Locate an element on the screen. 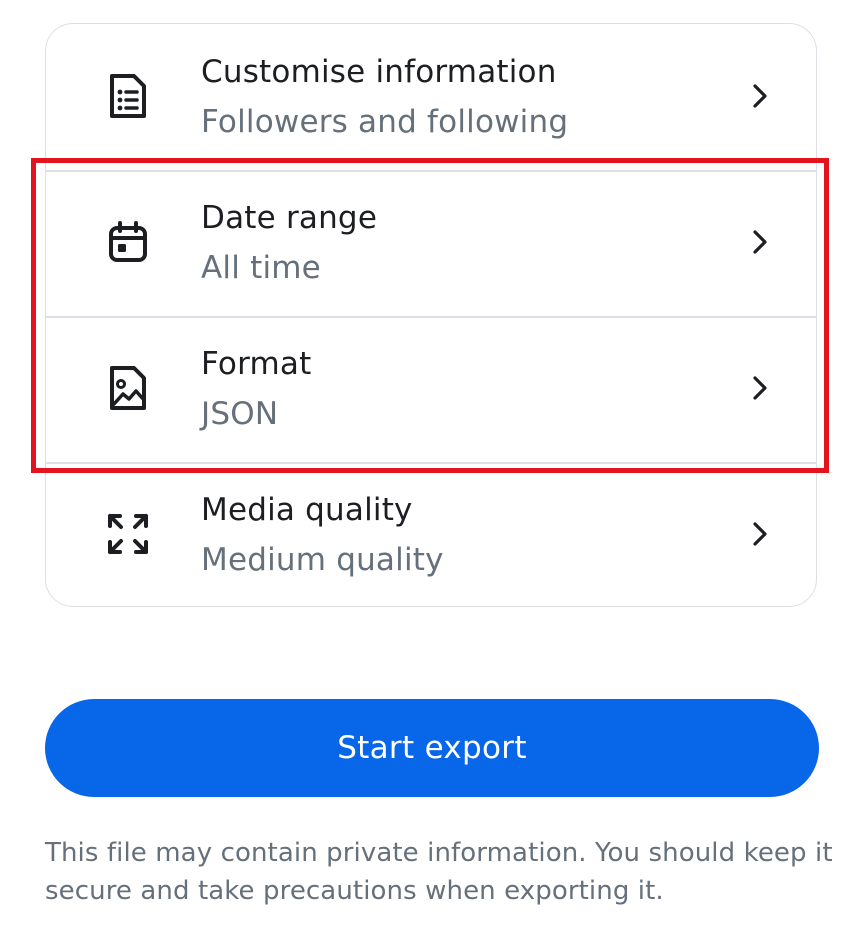 The width and height of the screenshot is (864, 944). media-quality-row: Media quality Medium quality is located at coordinates (431, 534).